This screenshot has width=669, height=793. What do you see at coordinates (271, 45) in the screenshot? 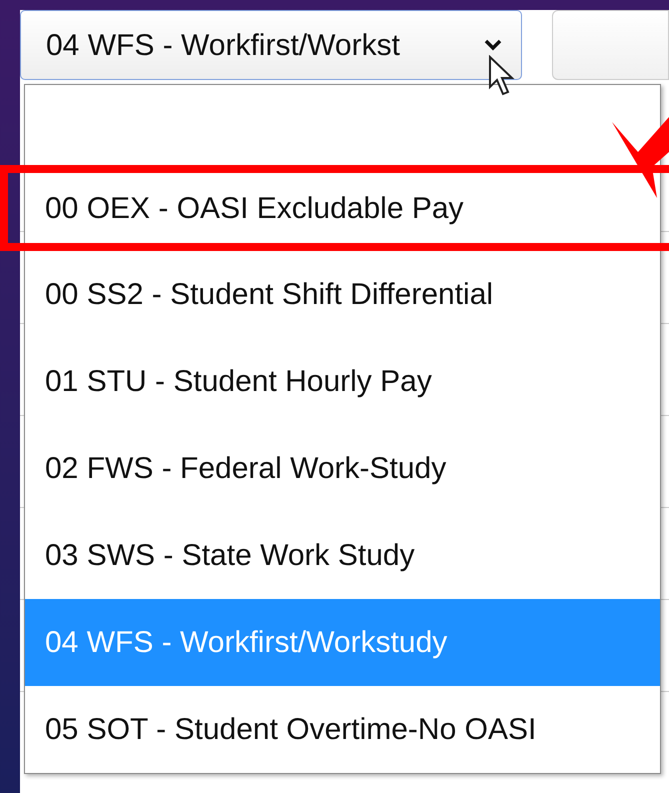
I see `select-field: 04 WFS - Workfirst/Workst` at bounding box center [271, 45].